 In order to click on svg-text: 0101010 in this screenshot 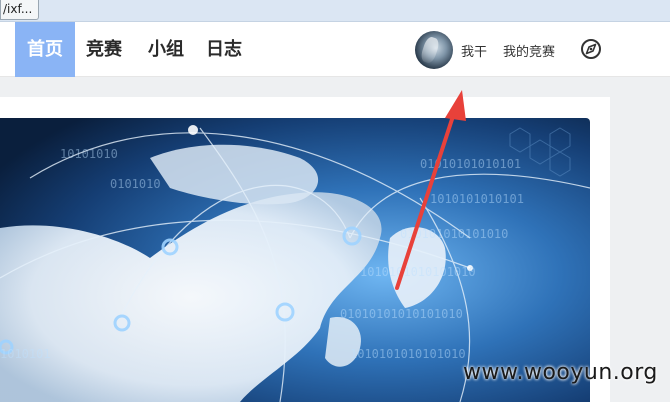, I will do `click(135, 184)`.